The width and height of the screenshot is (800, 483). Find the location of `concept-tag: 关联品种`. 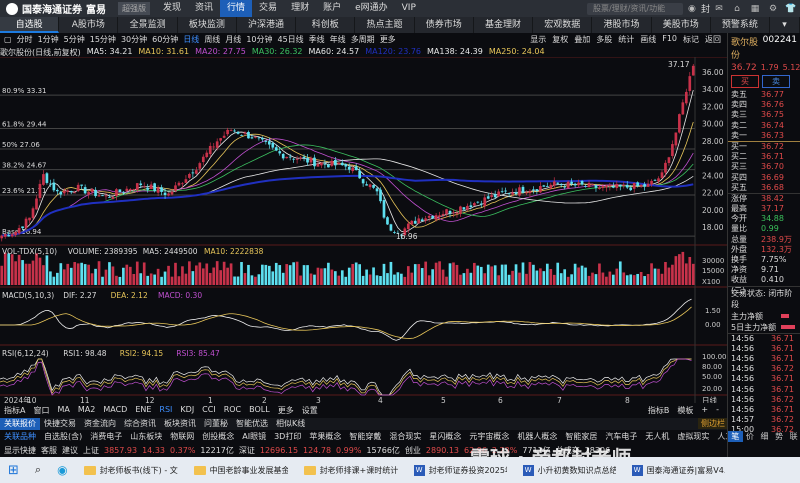

concept-tag: 关联品种 is located at coordinates (20, 437).